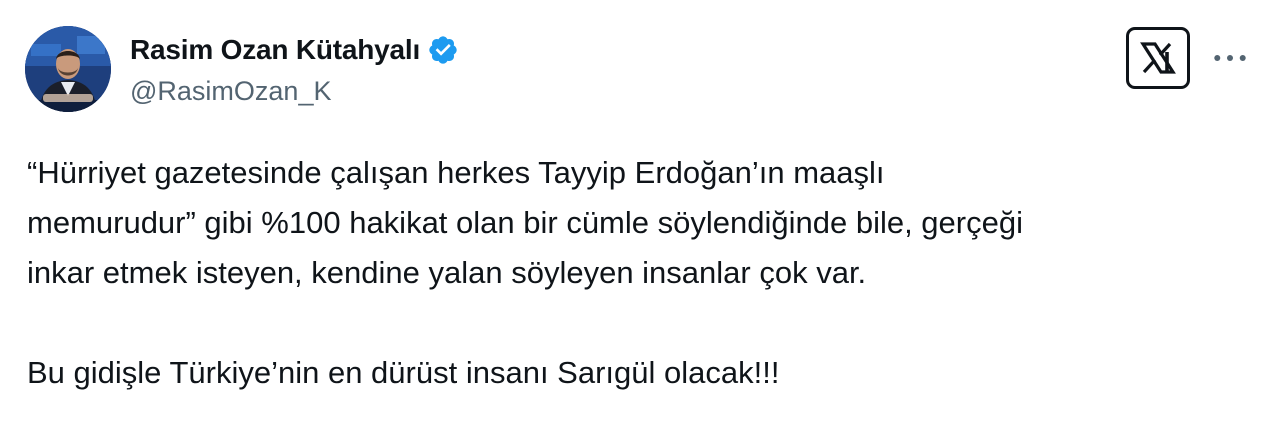  Describe the element at coordinates (230, 91) in the screenshot. I see `author-handle: @RasimOzan_K` at that location.